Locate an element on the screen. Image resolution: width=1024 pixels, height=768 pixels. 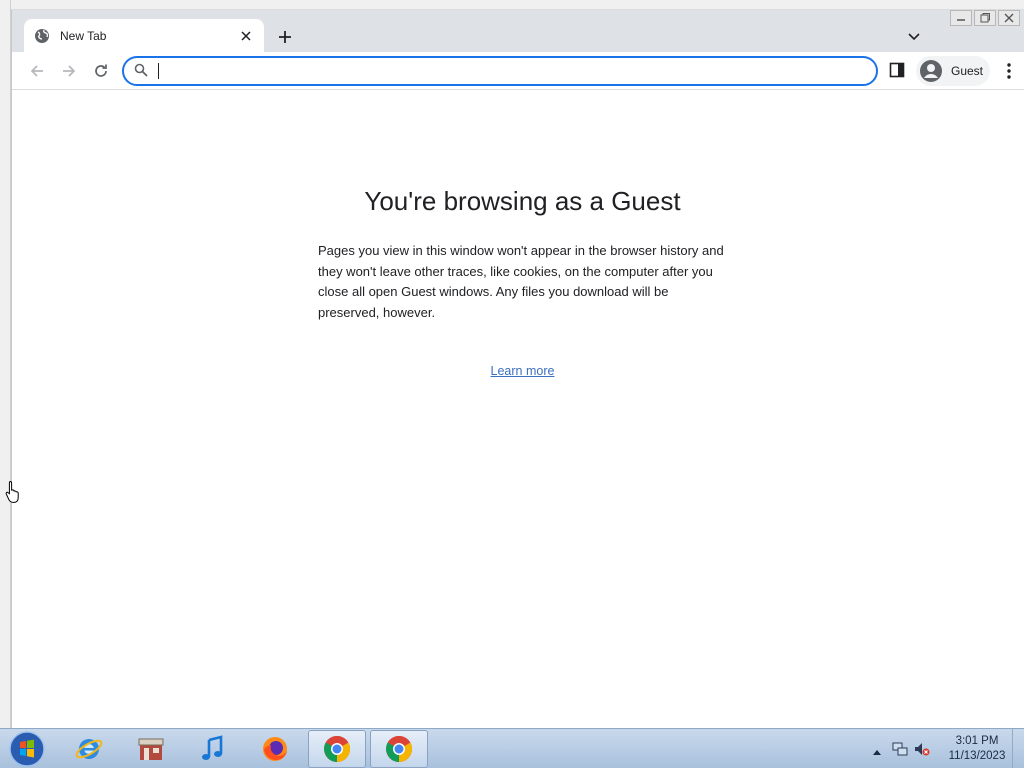
address-bar is located at coordinates (500, 71).